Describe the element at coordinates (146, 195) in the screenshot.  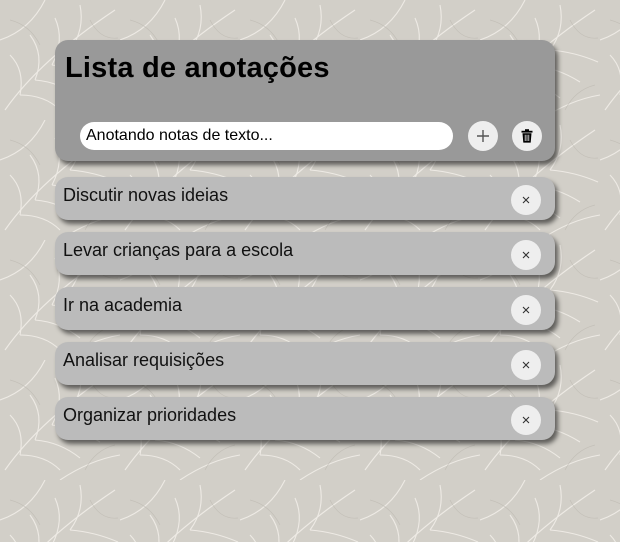
I see `note-text: Discutir novas ideias` at that location.